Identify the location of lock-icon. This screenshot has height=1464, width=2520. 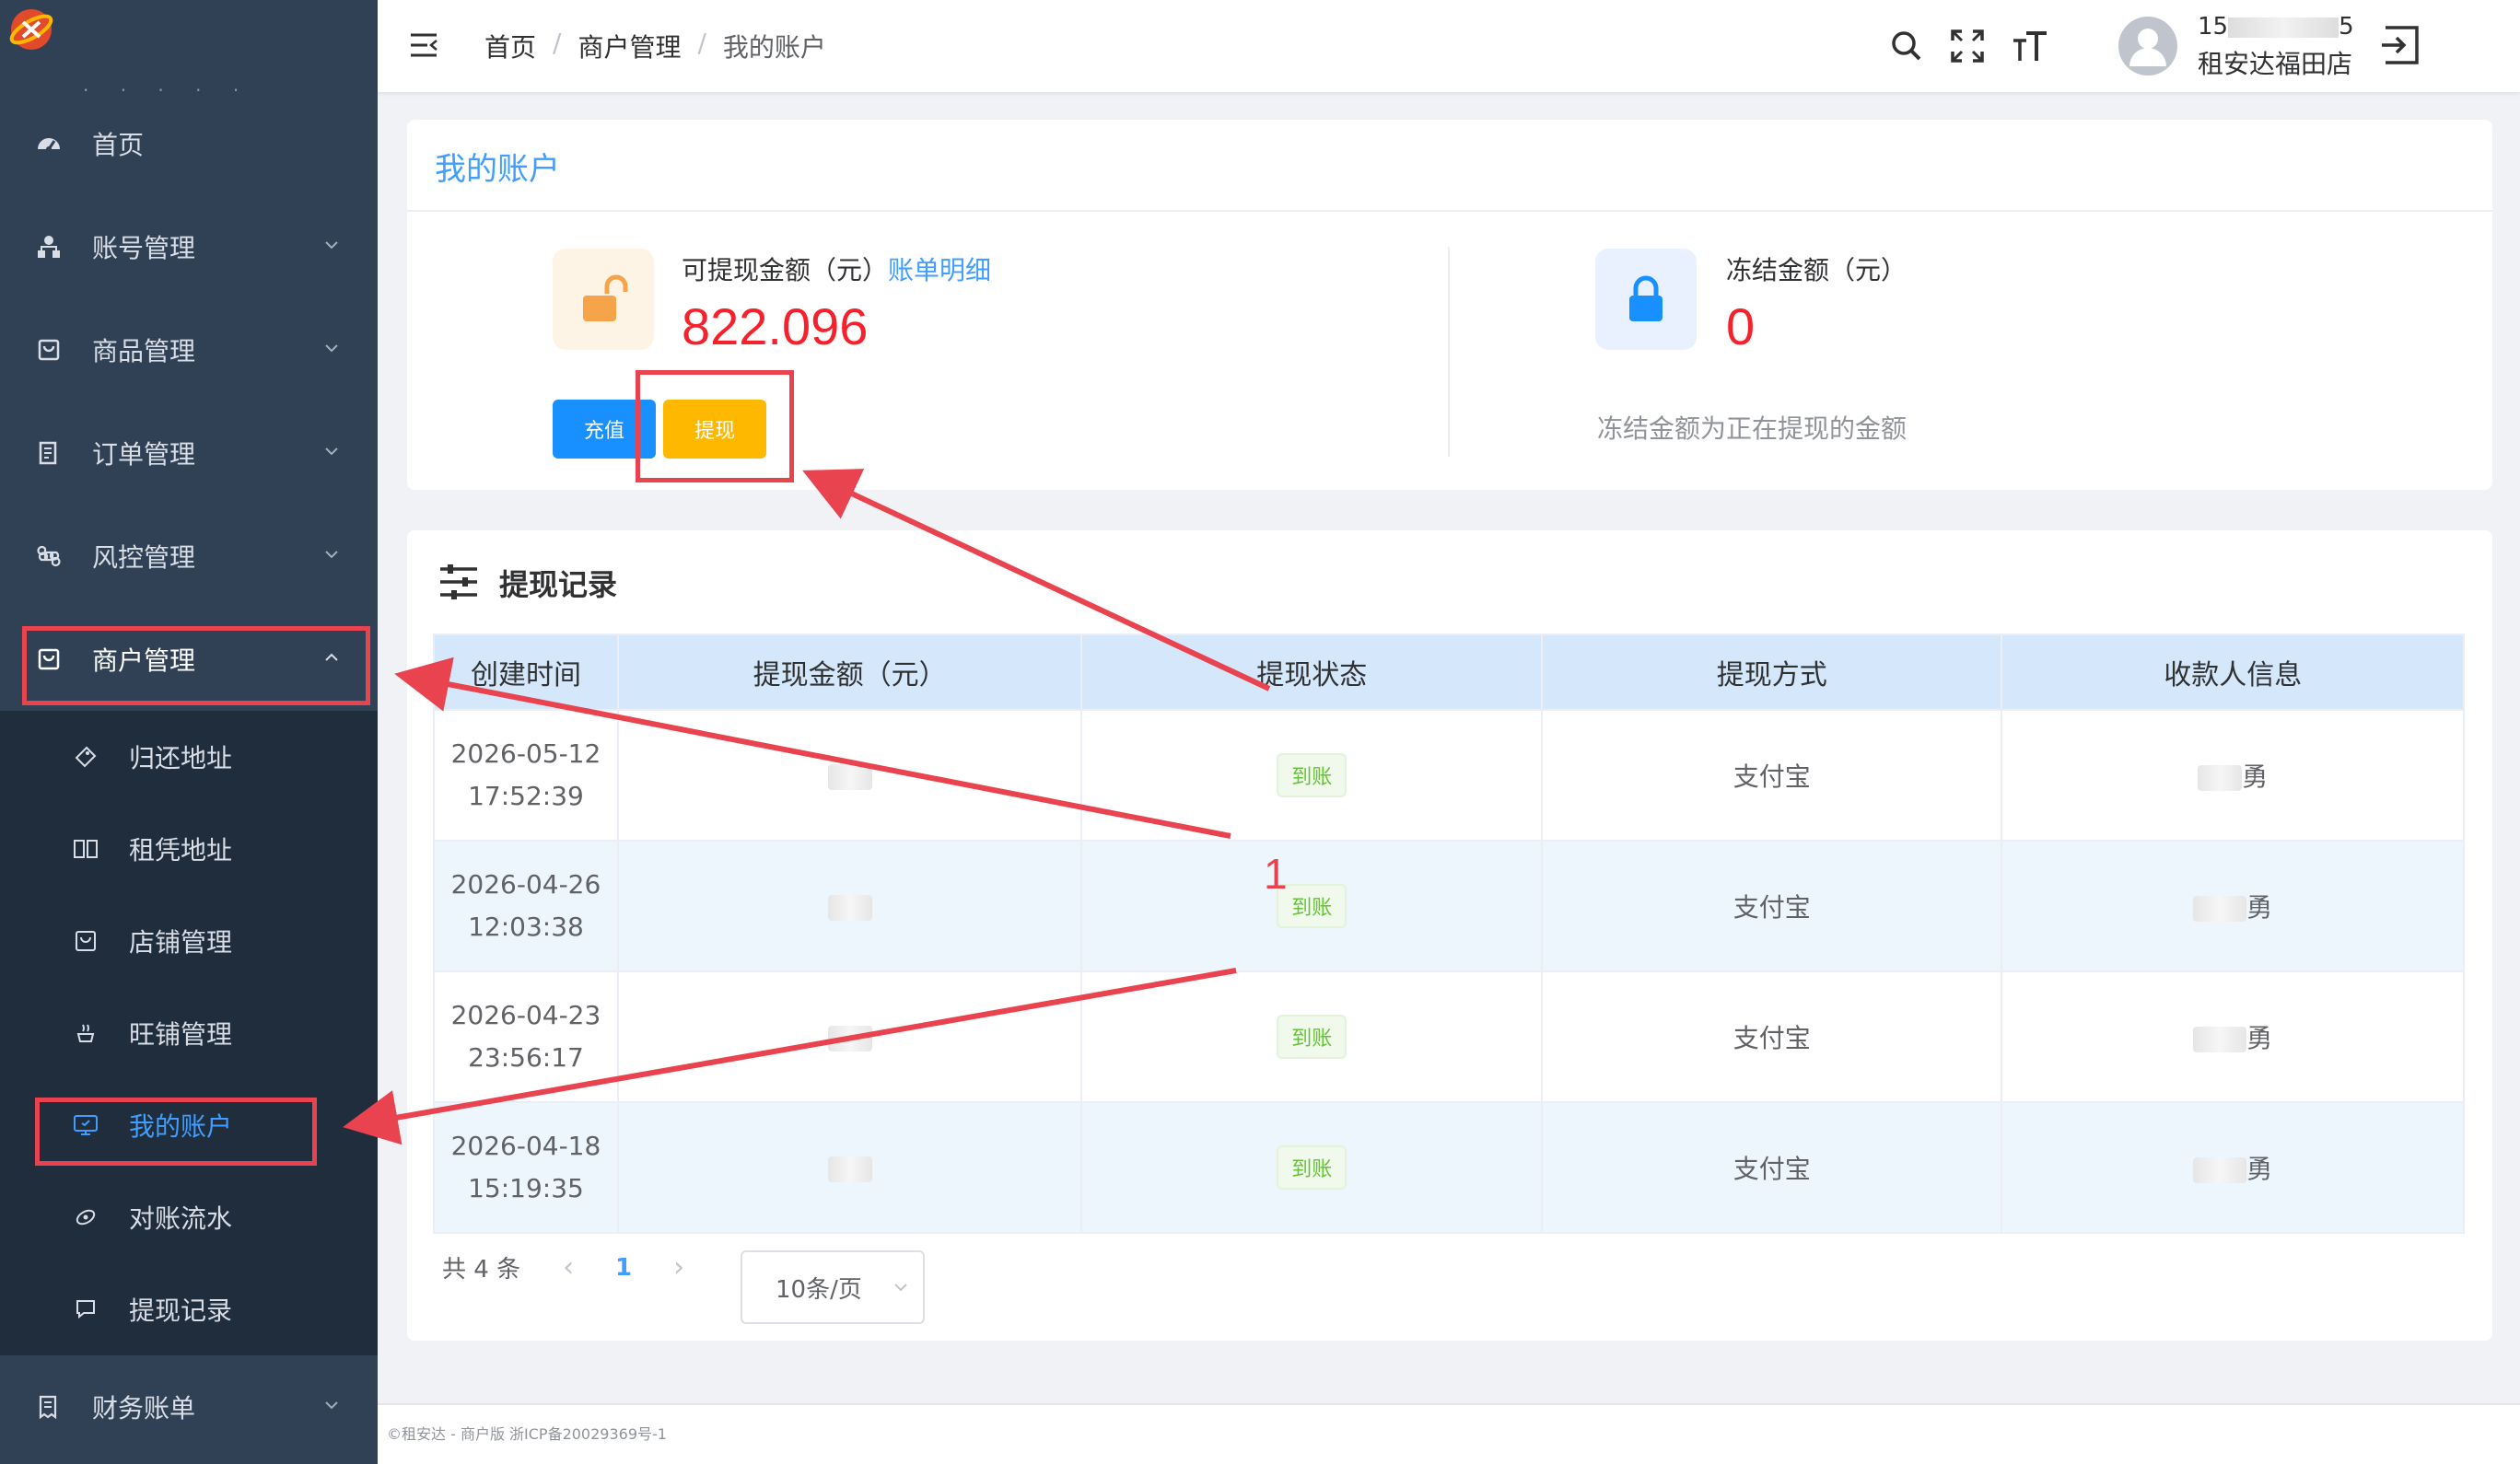
(1646, 300).